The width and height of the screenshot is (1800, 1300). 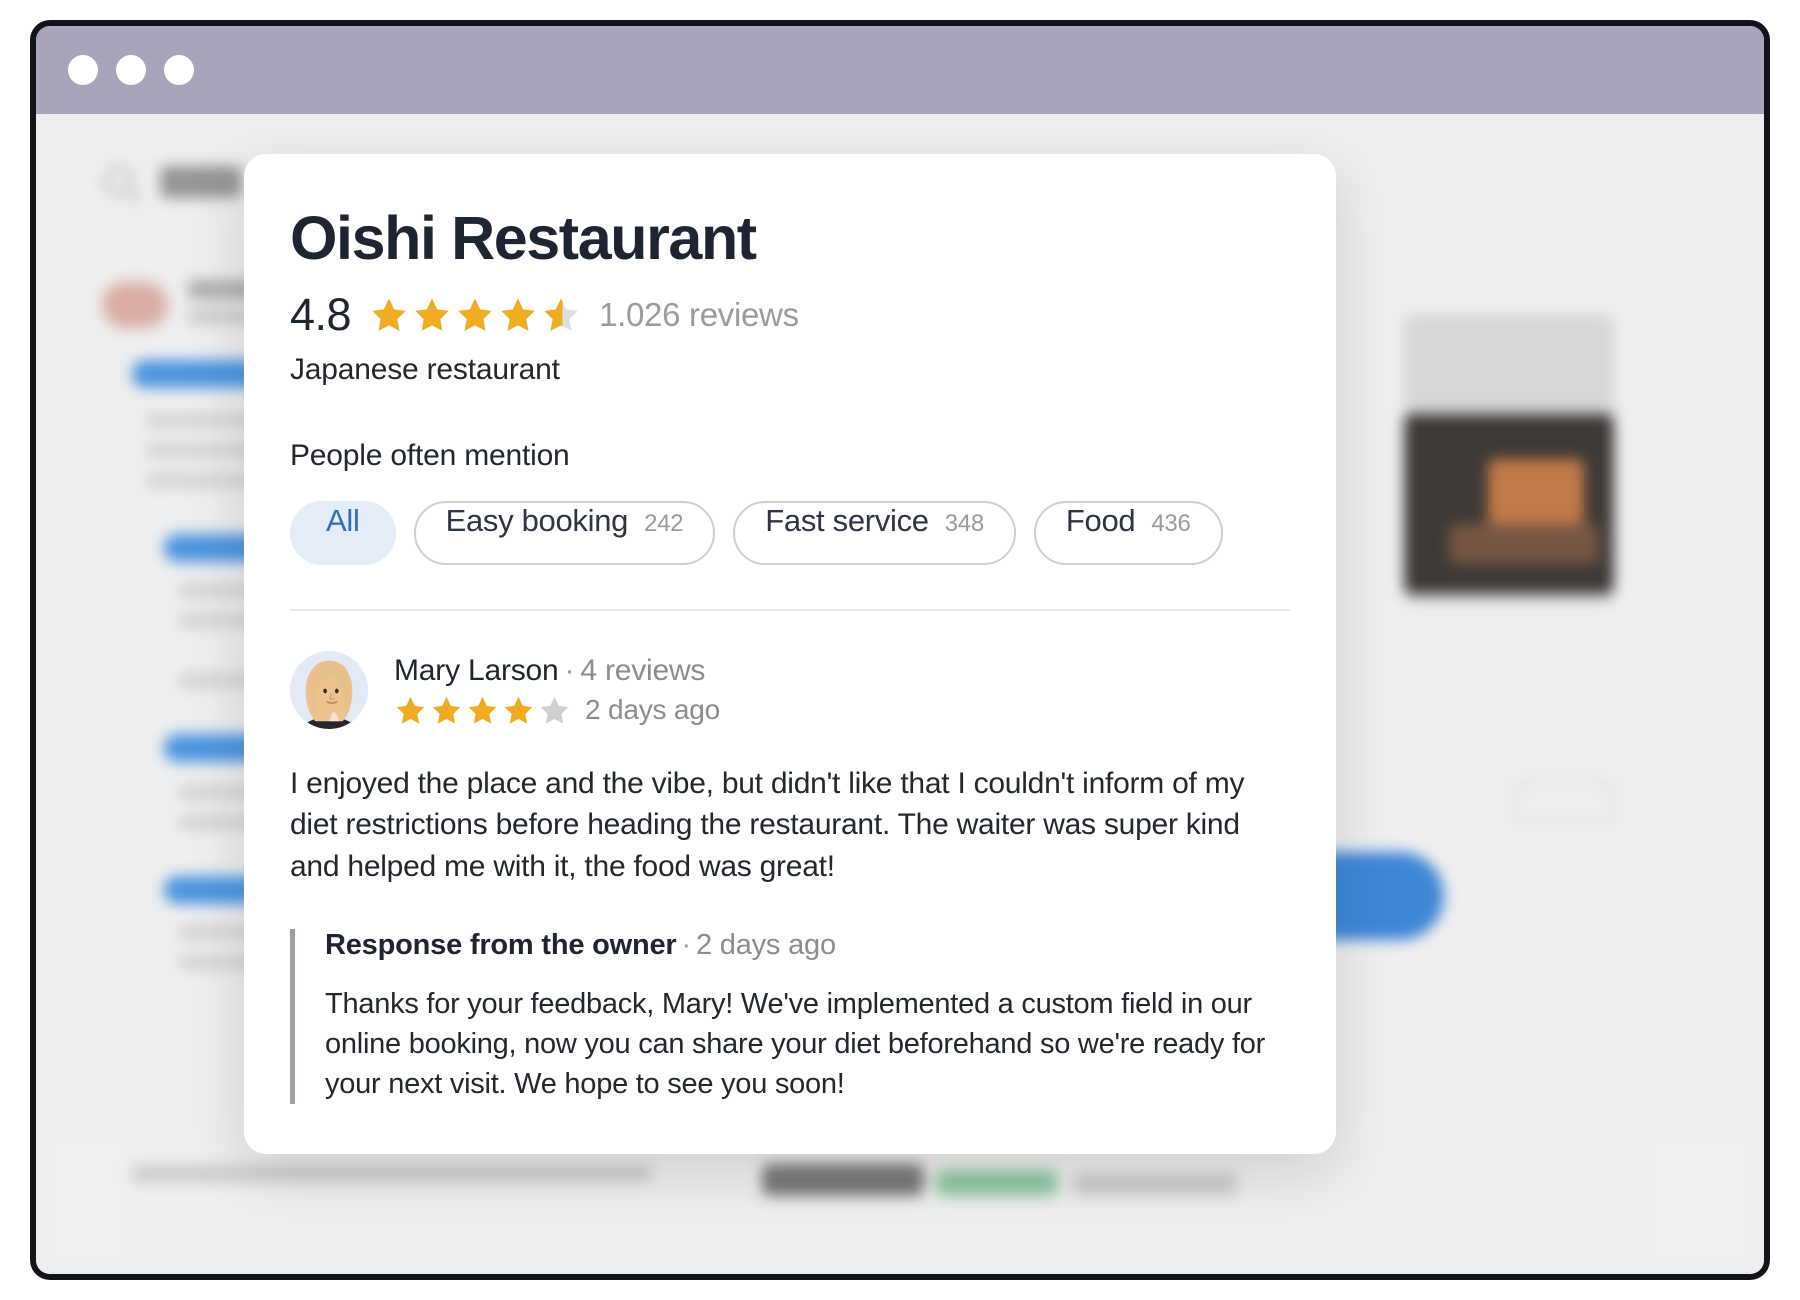 I want to click on avatar, so click(x=329, y=690).